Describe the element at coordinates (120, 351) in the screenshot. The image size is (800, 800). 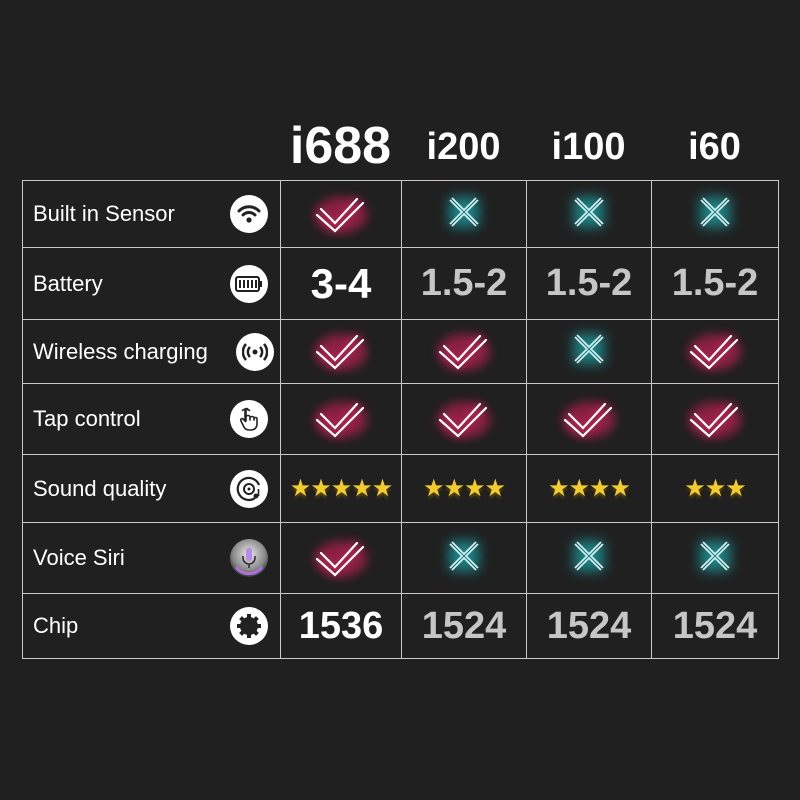
I see `feature-label: Wireless charging` at that location.